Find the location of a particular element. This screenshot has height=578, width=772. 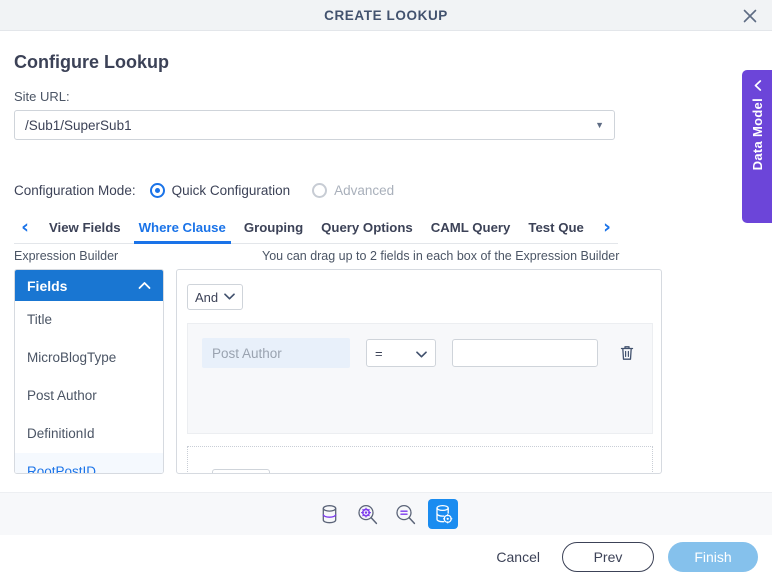

logic-operator-value: And is located at coordinates (207, 297).